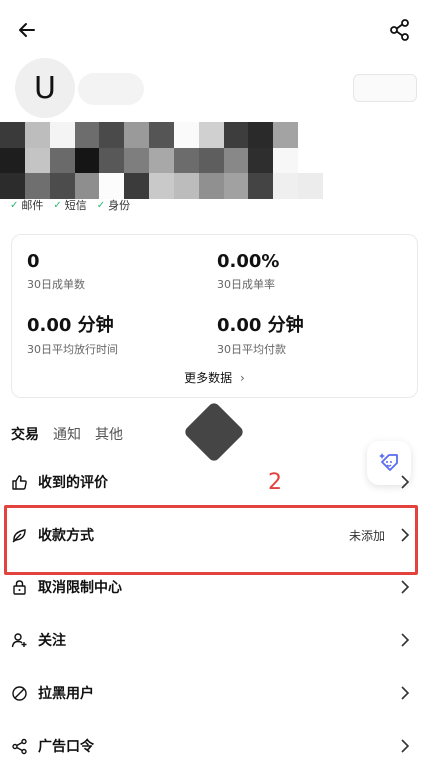  What do you see at coordinates (109, 434) in the screenshot?
I see `tab-other: 其他` at bounding box center [109, 434].